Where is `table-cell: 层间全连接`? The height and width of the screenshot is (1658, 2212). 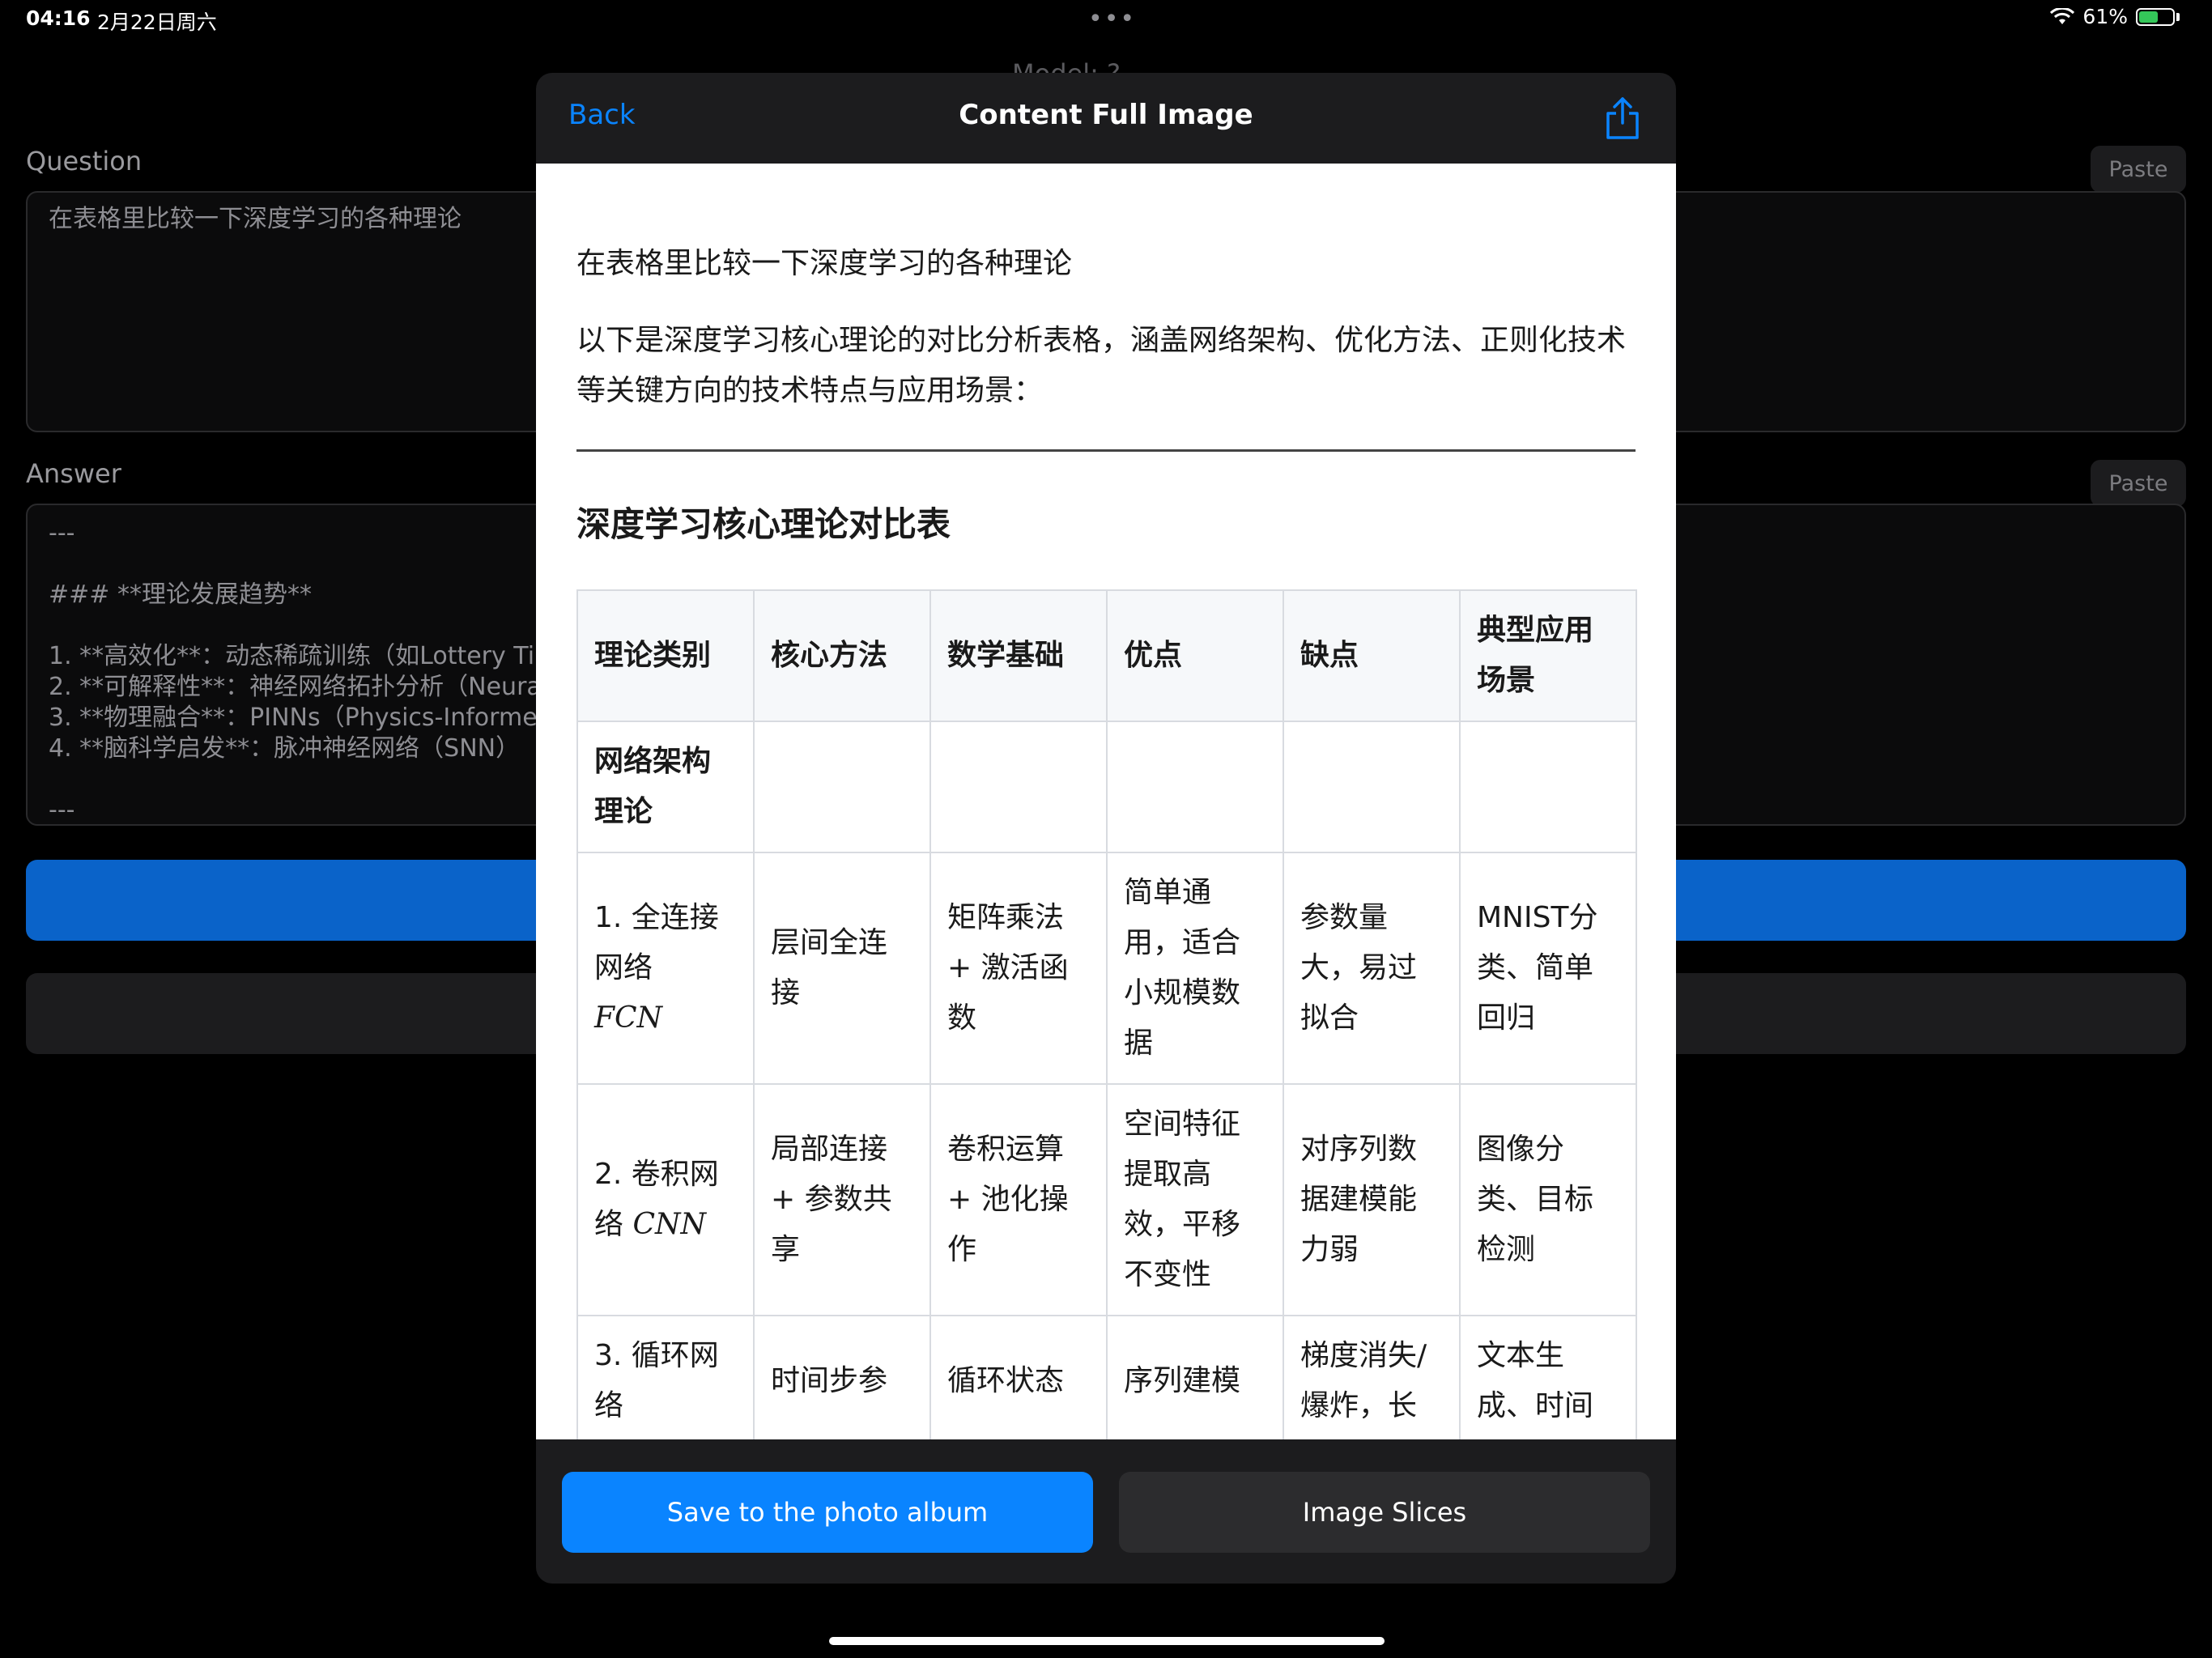
table-cell: 层间全连接 is located at coordinates (842, 968).